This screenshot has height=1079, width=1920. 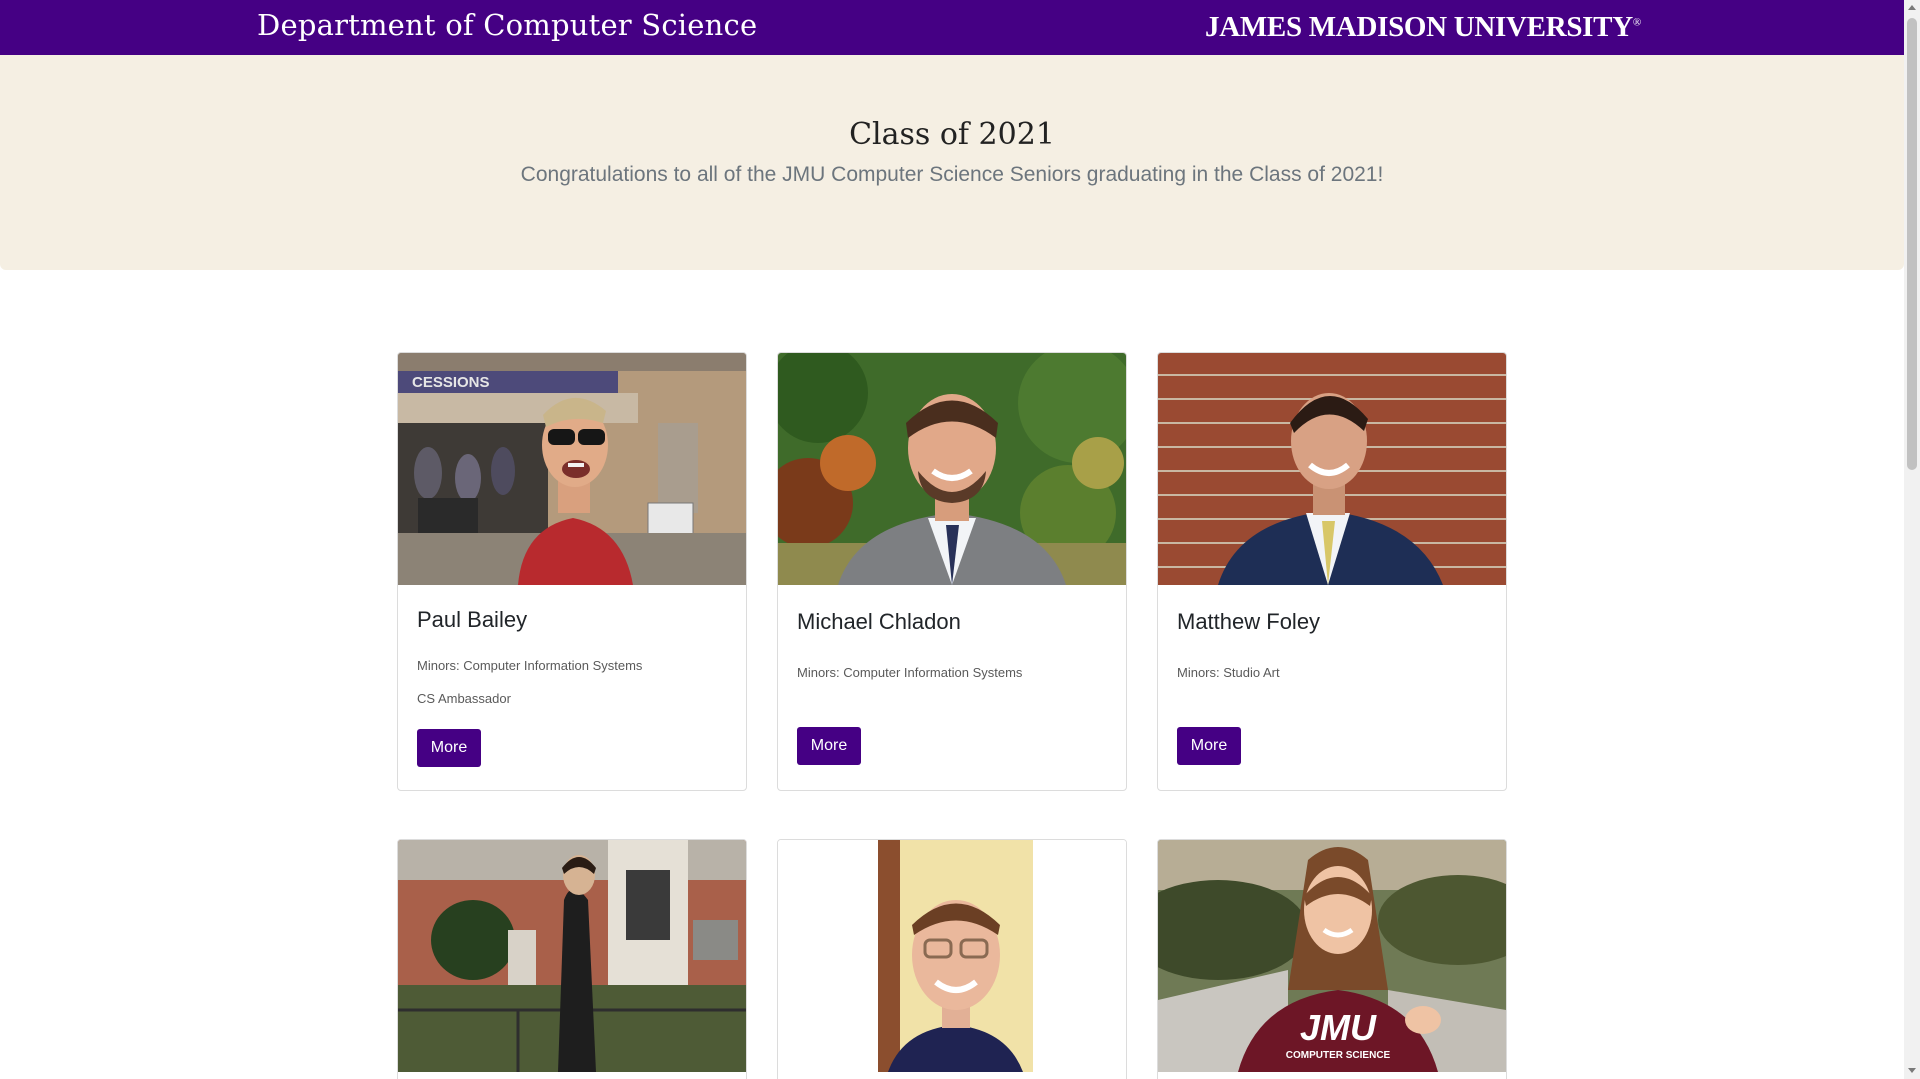 What do you see at coordinates (464, 698) in the screenshot?
I see `student-role: CS Ambassador` at bounding box center [464, 698].